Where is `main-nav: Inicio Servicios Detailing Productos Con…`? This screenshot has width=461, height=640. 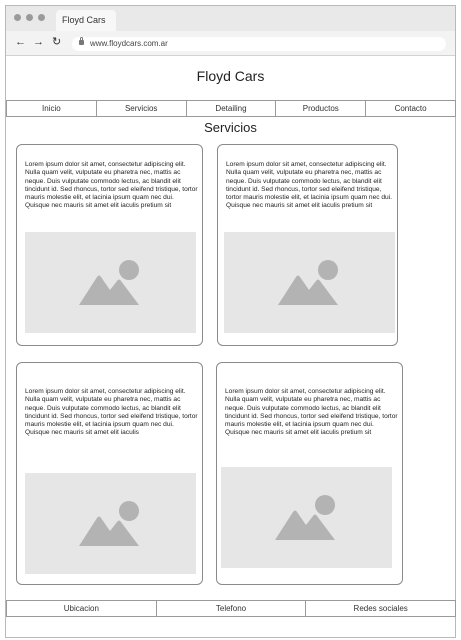 main-nav: Inicio Servicios Detailing Productos Con… is located at coordinates (231, 108).